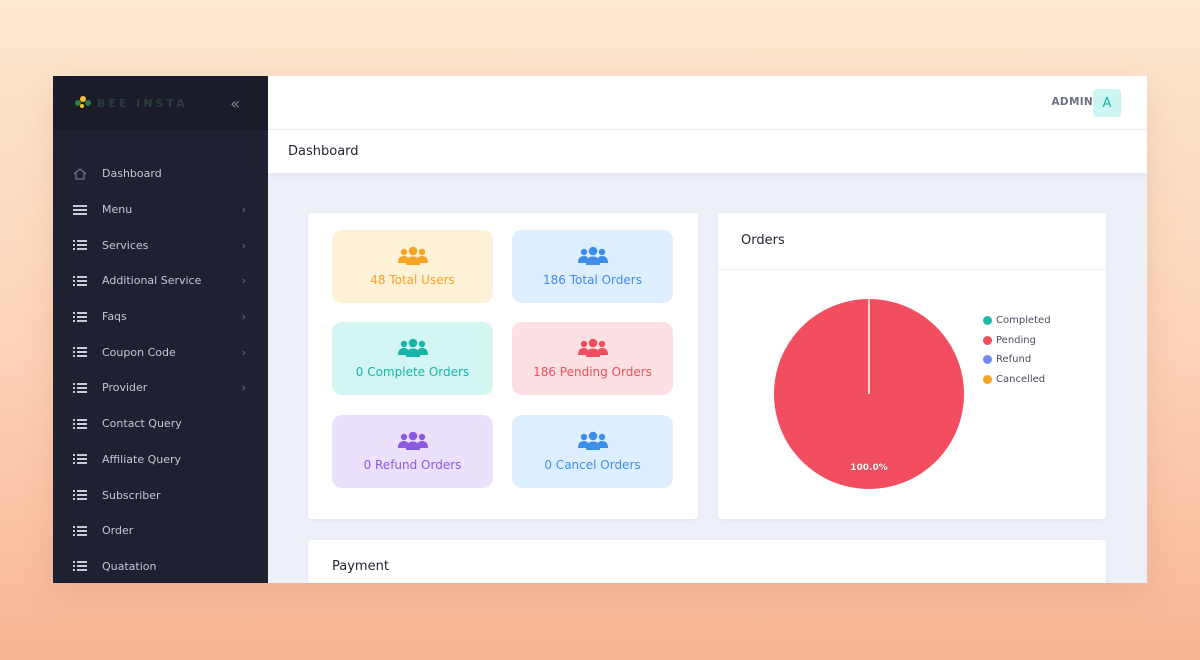 This screenshot has width=1200, height=660. I want to click on stat-tile: 0 Refund Orders, so click(412, 451).